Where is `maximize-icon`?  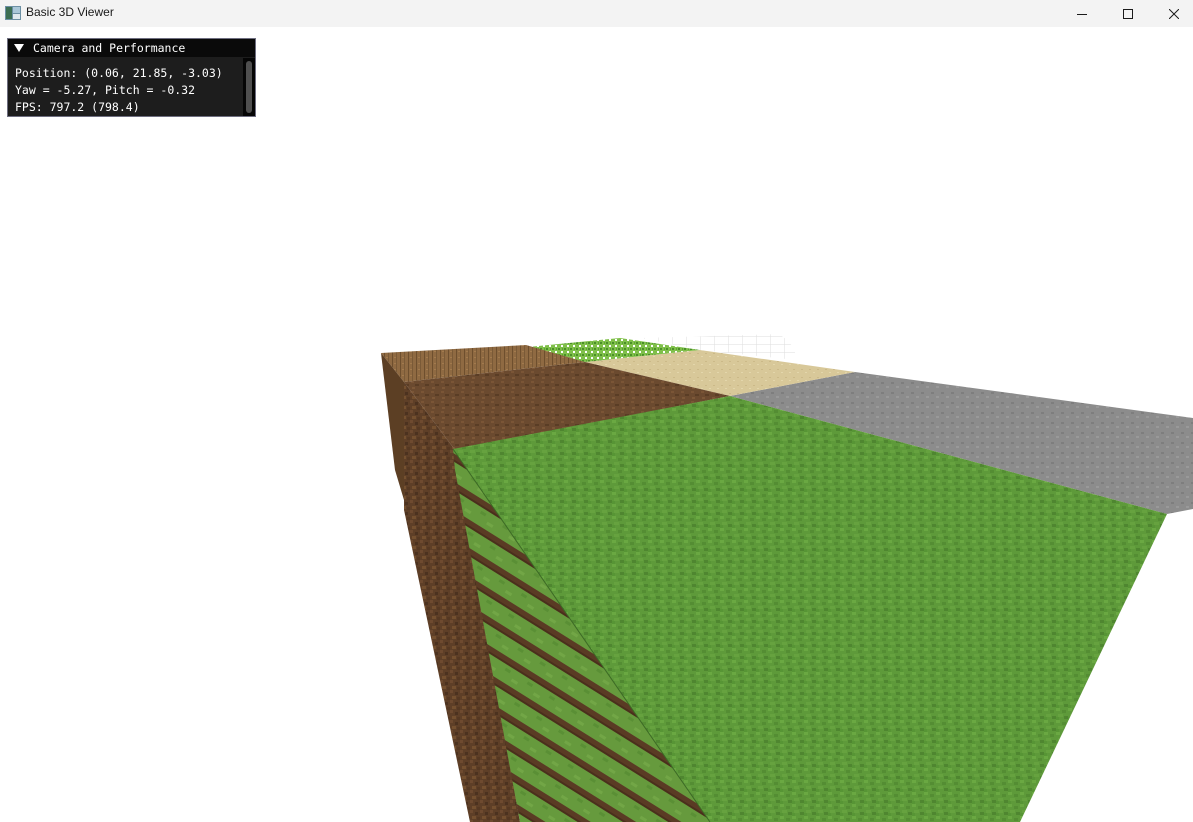
maximize-icon is located at coordinates (1128, 13).